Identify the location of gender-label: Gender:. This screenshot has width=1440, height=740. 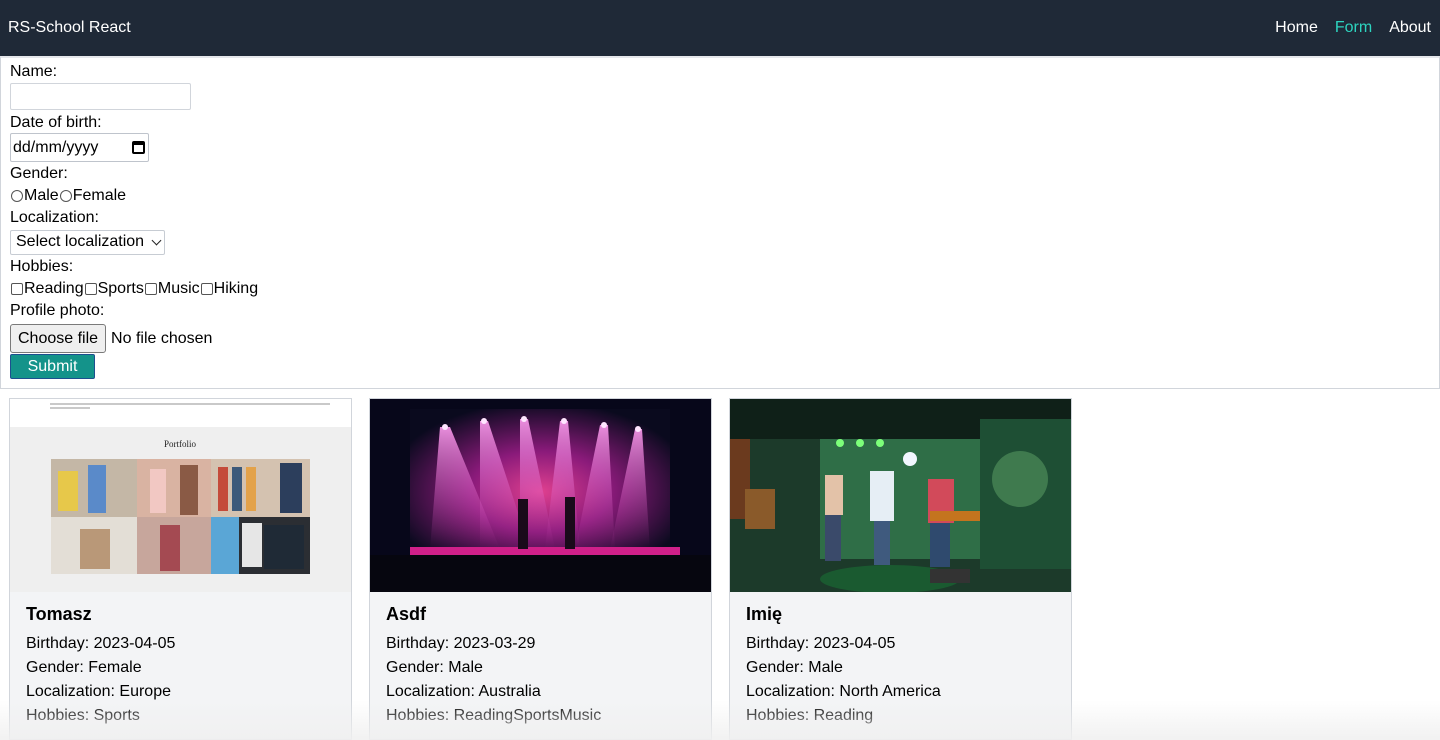
(39, 173).